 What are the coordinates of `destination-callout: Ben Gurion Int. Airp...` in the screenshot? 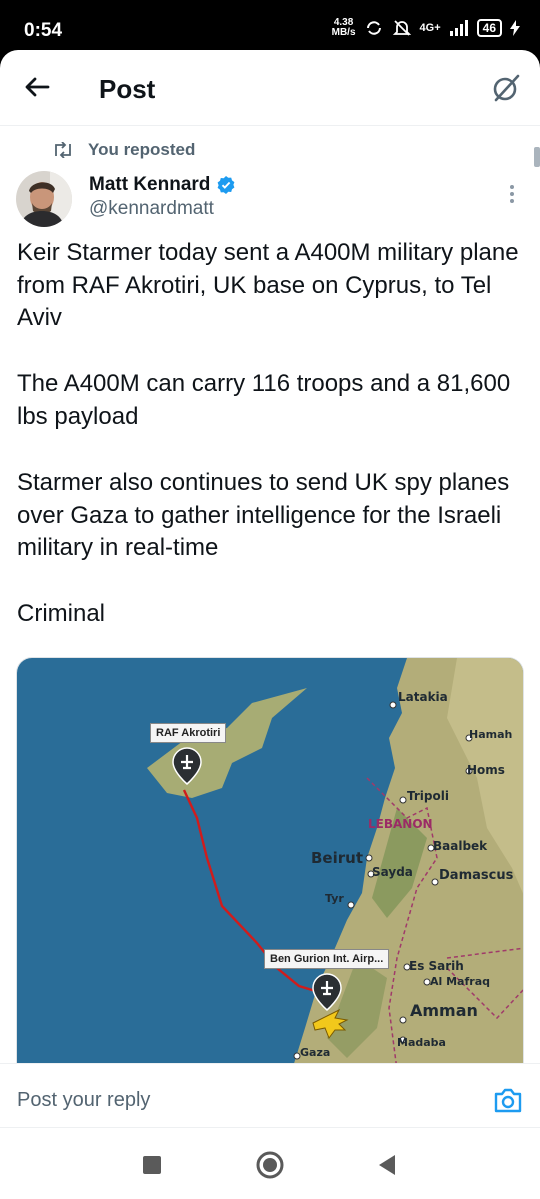 It's located at (327, 959).